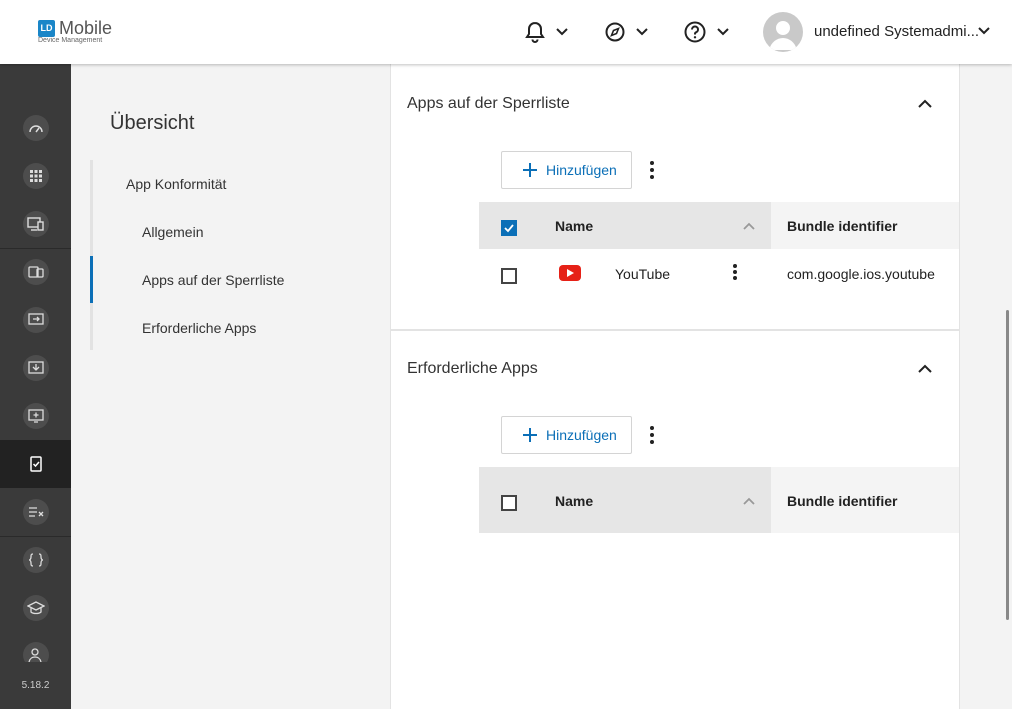 Image resolution: width=1012 pixels, height=709 pixels. I want to click on rail-item-compliance, so click(35, 464).